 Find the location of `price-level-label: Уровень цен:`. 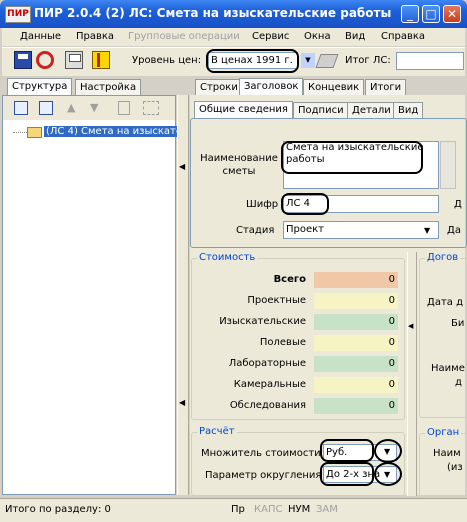

price-level-label: Уровень цен: is located at coordinates (167, 60).